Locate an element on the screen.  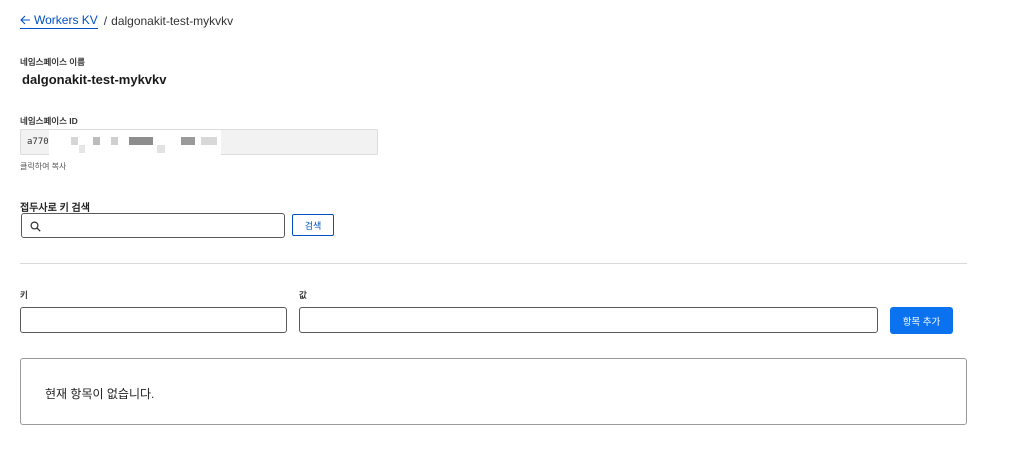
value-input is located at coordinates (588, 320).